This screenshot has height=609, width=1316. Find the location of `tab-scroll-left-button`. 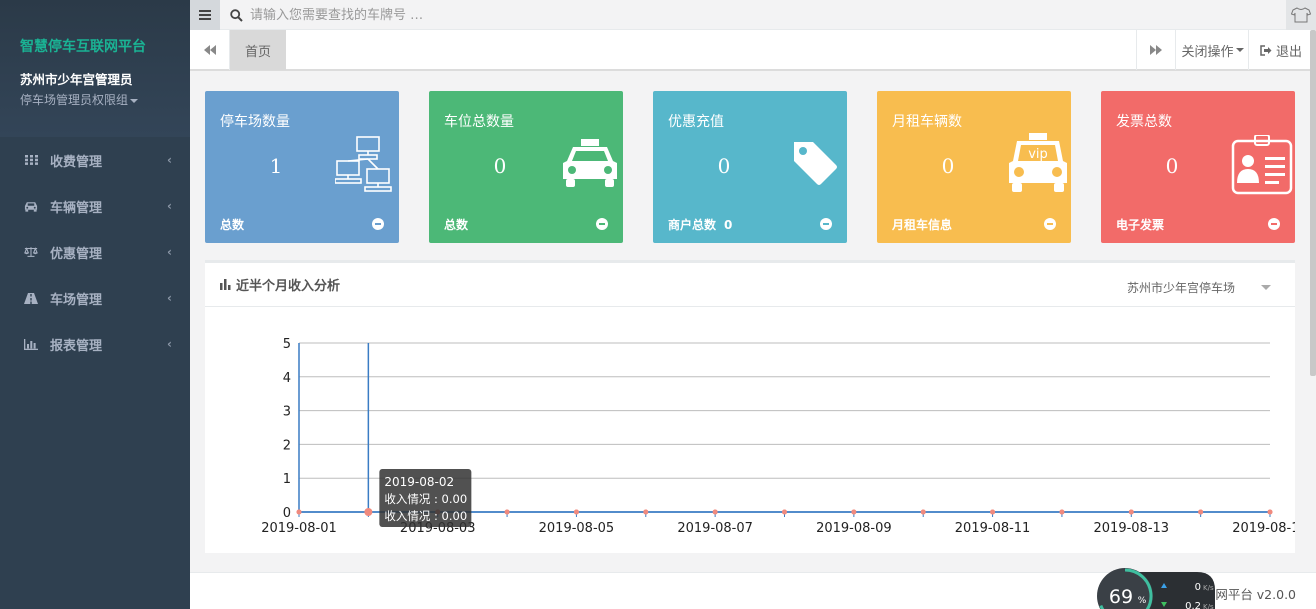

tab-scroll-left-button is located at coordinates (210, 50).